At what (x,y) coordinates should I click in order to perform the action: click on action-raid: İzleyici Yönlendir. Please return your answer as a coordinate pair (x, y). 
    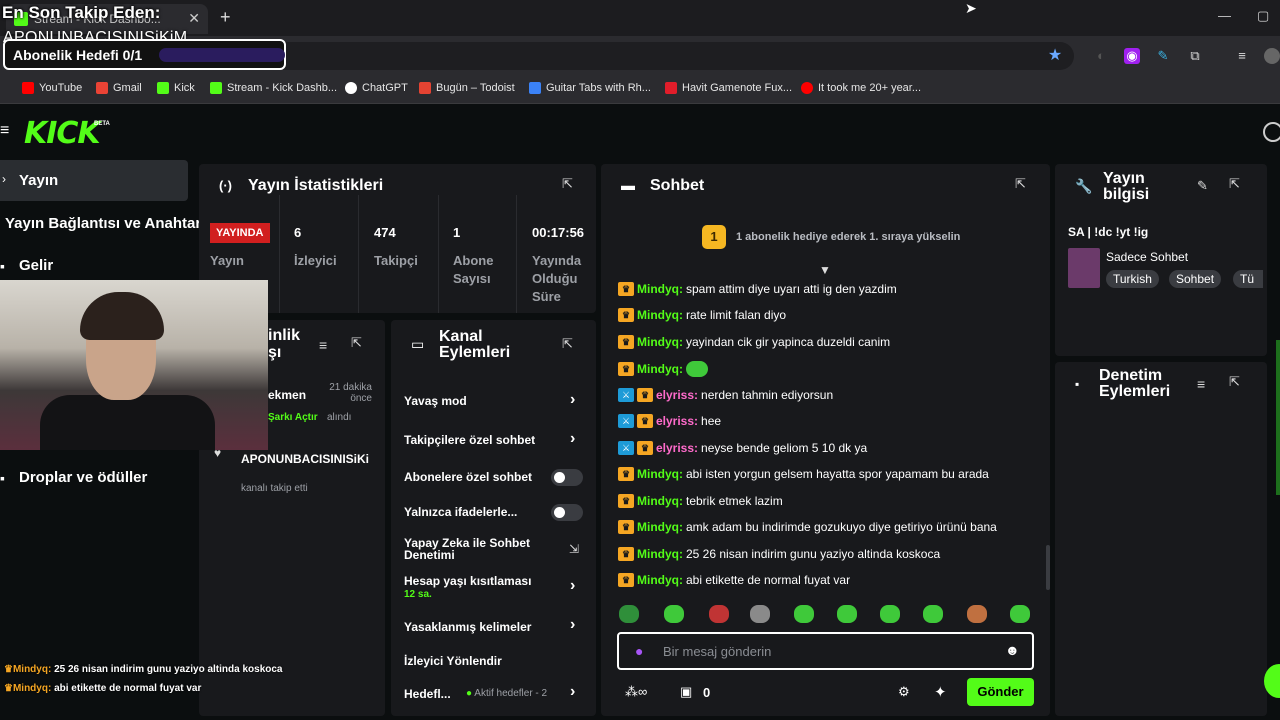
    Looking at the image, I should click on (453, 661).